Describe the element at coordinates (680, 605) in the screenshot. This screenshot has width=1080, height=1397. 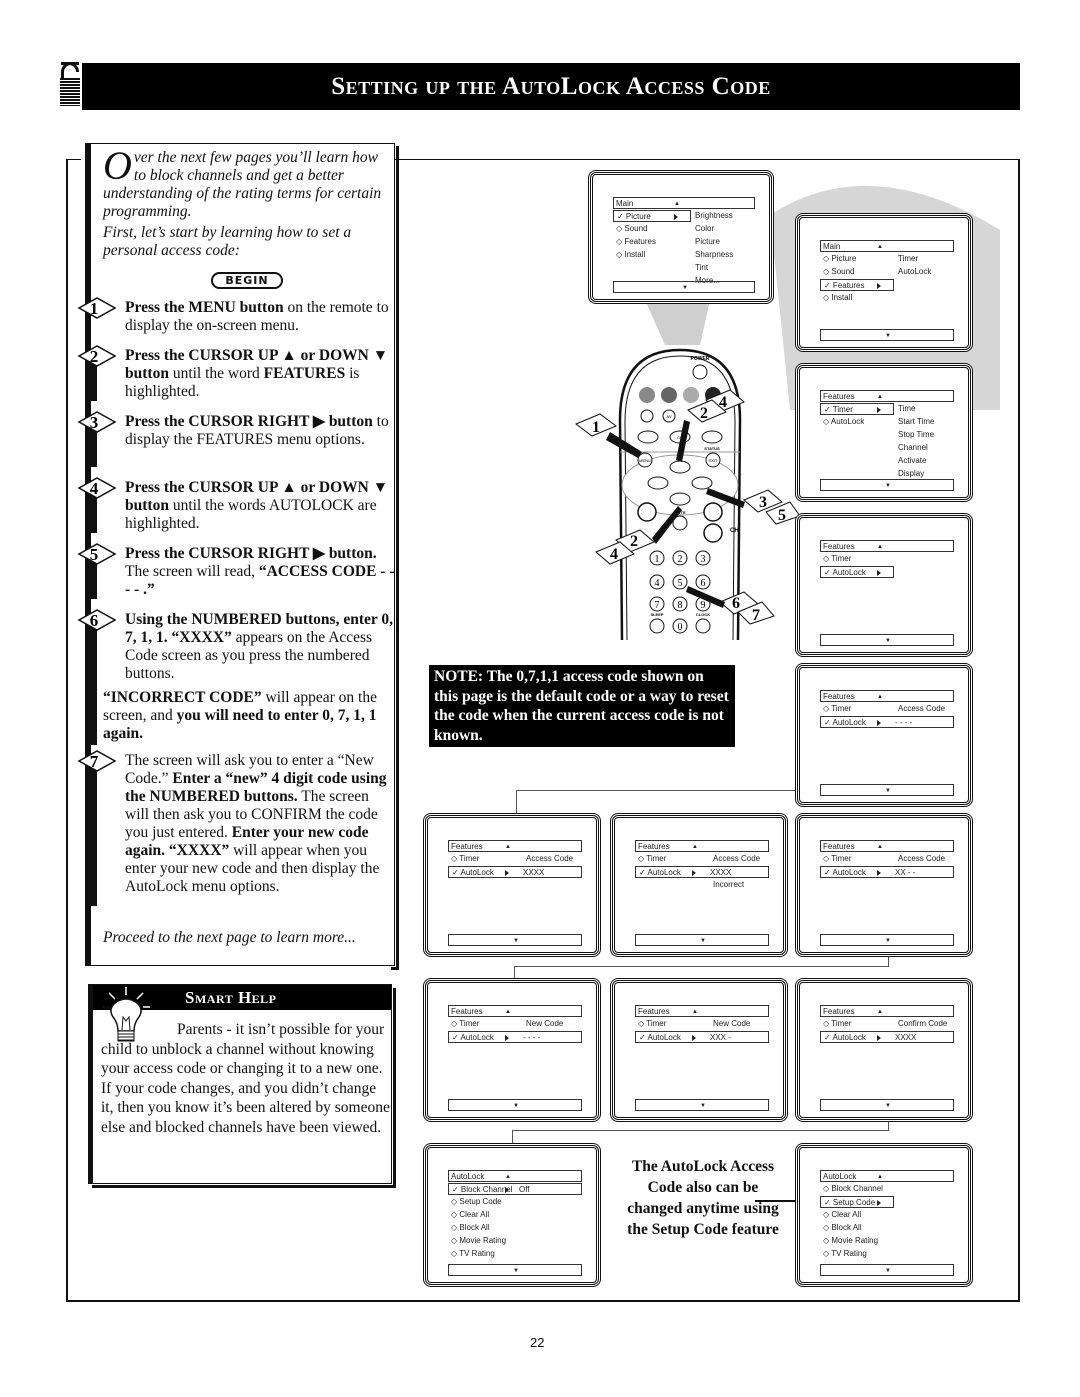
I see `svg-text: 8` at that location.